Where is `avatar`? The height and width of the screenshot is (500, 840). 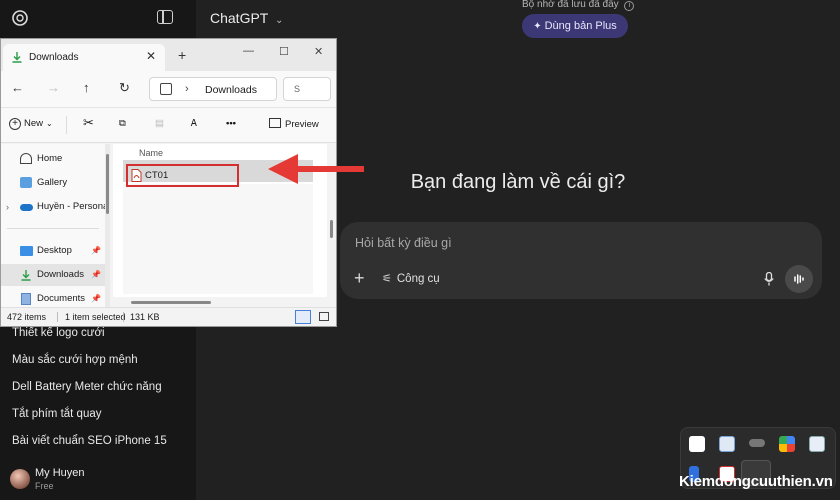
avatar is located at coordinates (20, 479).